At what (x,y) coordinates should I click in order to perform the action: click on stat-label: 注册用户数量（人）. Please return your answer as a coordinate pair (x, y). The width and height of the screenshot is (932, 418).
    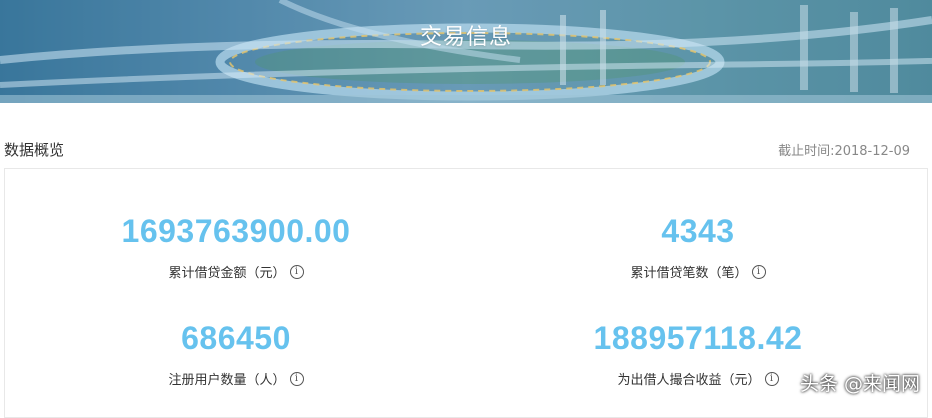
    Looking at the image, I should click on (226, 378).